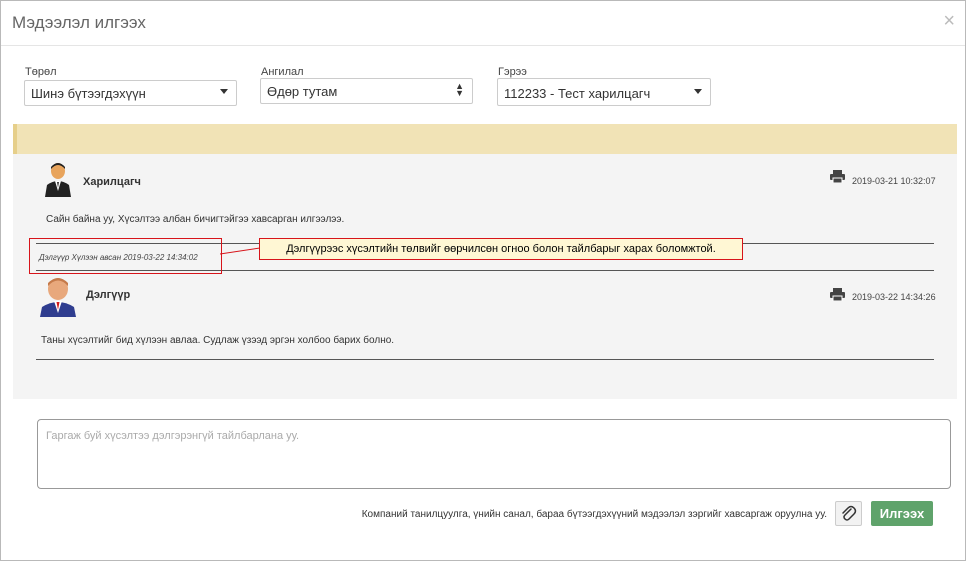 The height and width of the screenshot is (561, 966). Describe the element at coordinates (58, 180) in the screenshot. I see `customer-avatar-icon` at that location.